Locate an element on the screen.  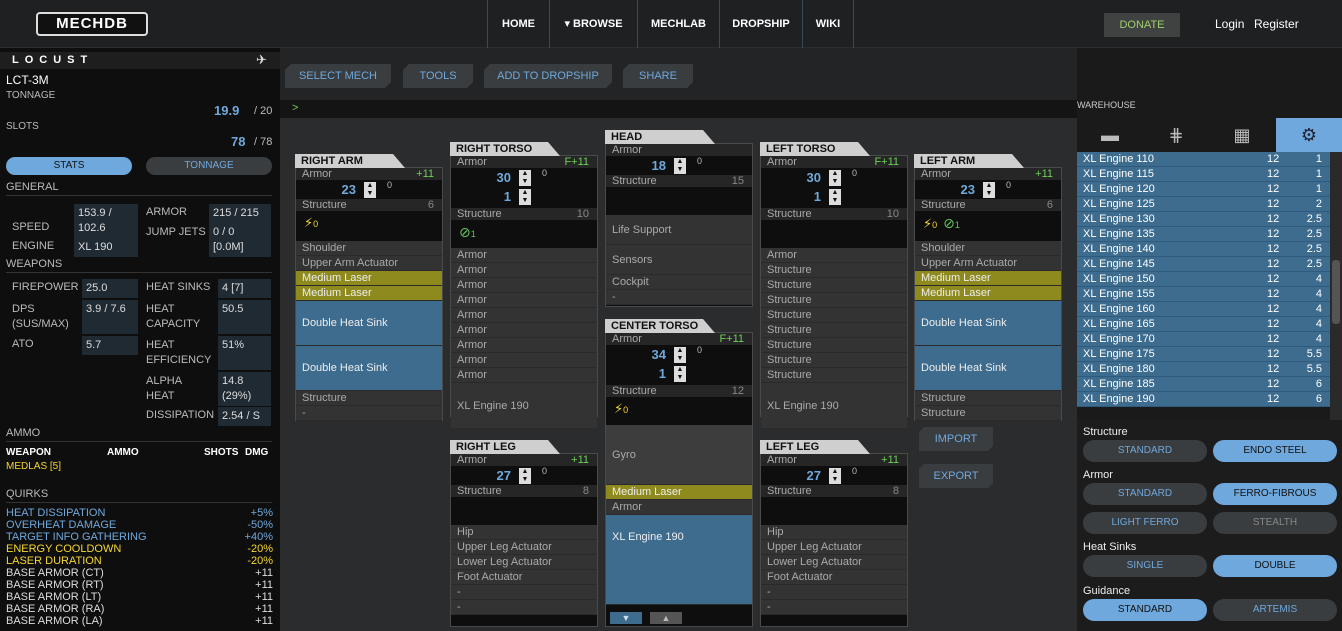
warehouse-item-row: XL Engine 155 12 4 is located at coordinates (1203, 294).